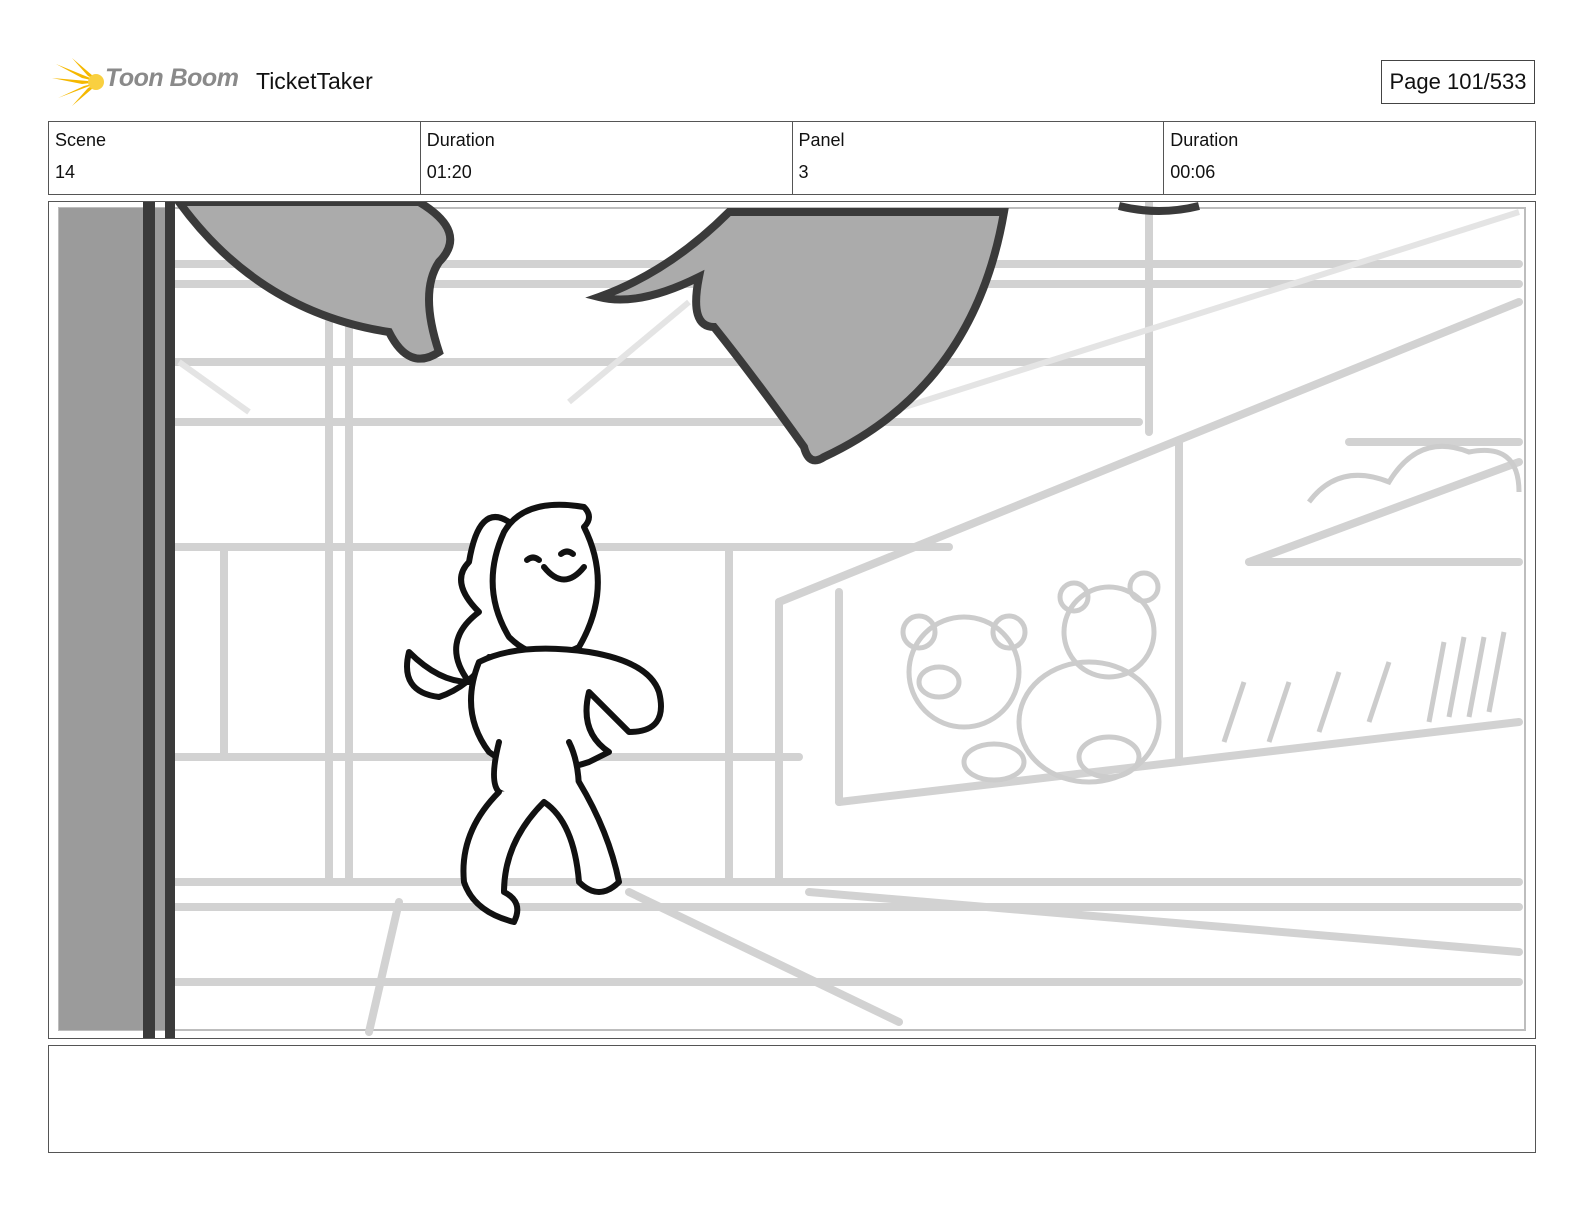  Describe the element at coordinates (172, 78) in the screenshot. I see `logo-text: Toon Boom` at that location.